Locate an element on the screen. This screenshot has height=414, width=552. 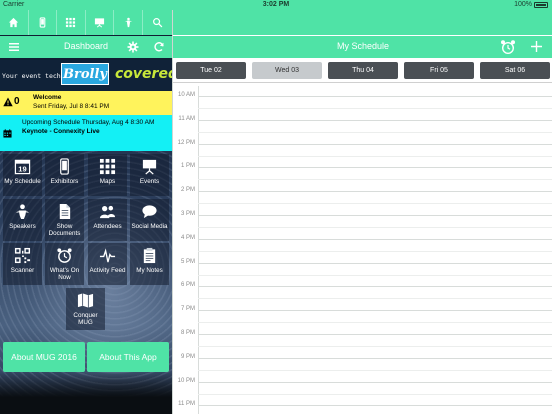
hour-label: 1 PM is located at coordinates (187, 166).